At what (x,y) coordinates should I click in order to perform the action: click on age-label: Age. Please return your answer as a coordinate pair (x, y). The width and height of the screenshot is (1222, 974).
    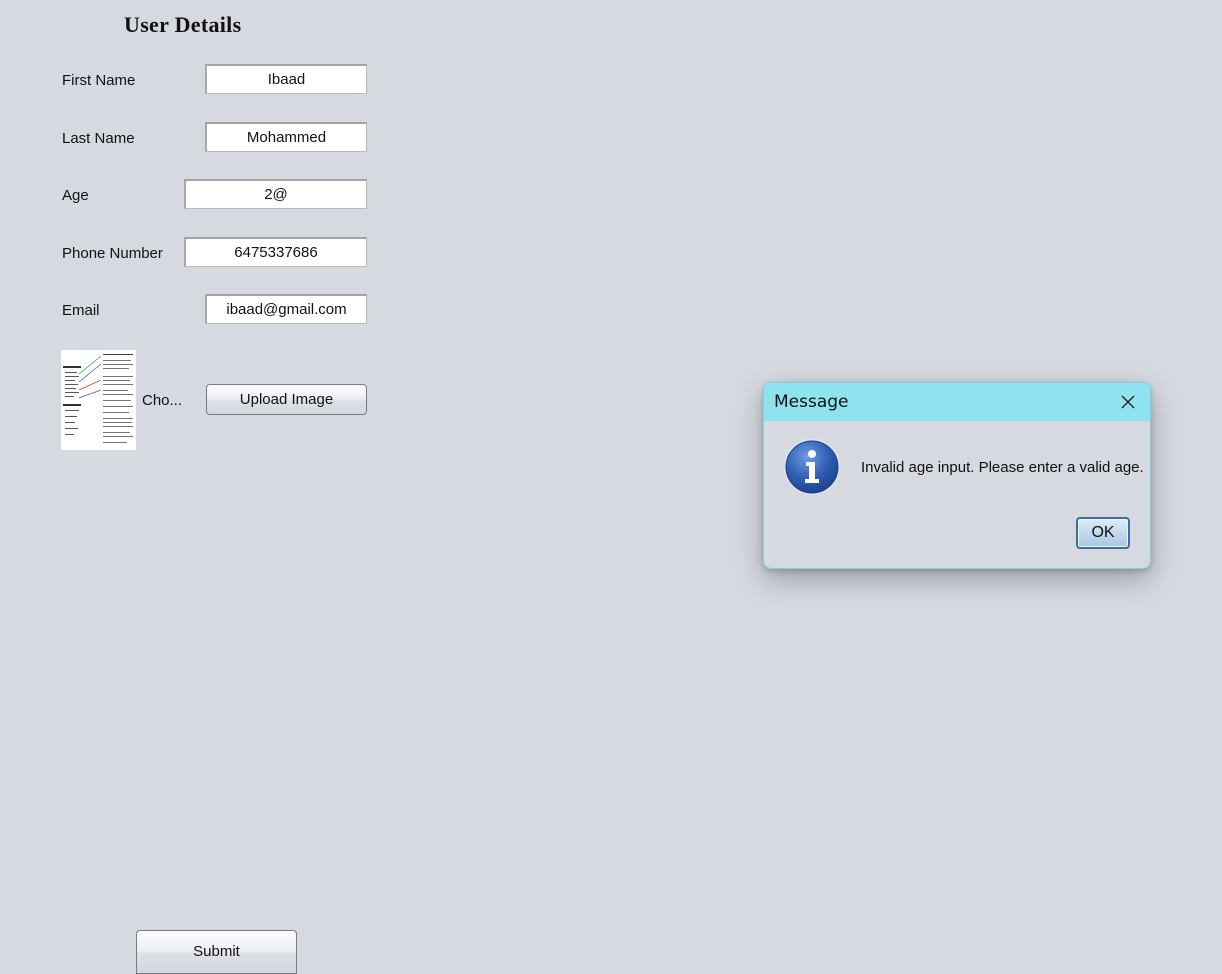
    Looking at the image, I should click on (75, 195).